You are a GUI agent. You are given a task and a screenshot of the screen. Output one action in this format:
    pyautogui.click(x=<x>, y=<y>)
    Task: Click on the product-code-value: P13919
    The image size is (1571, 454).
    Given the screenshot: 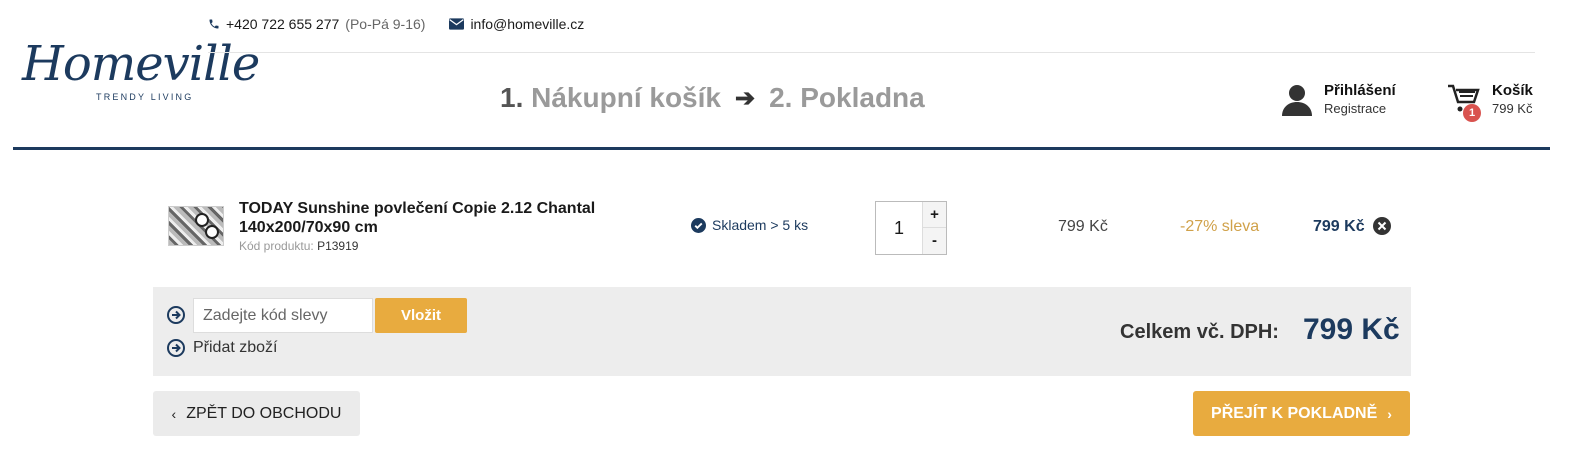 What is the action you would take?
    pyautogui.click(x=338, y=246)
    